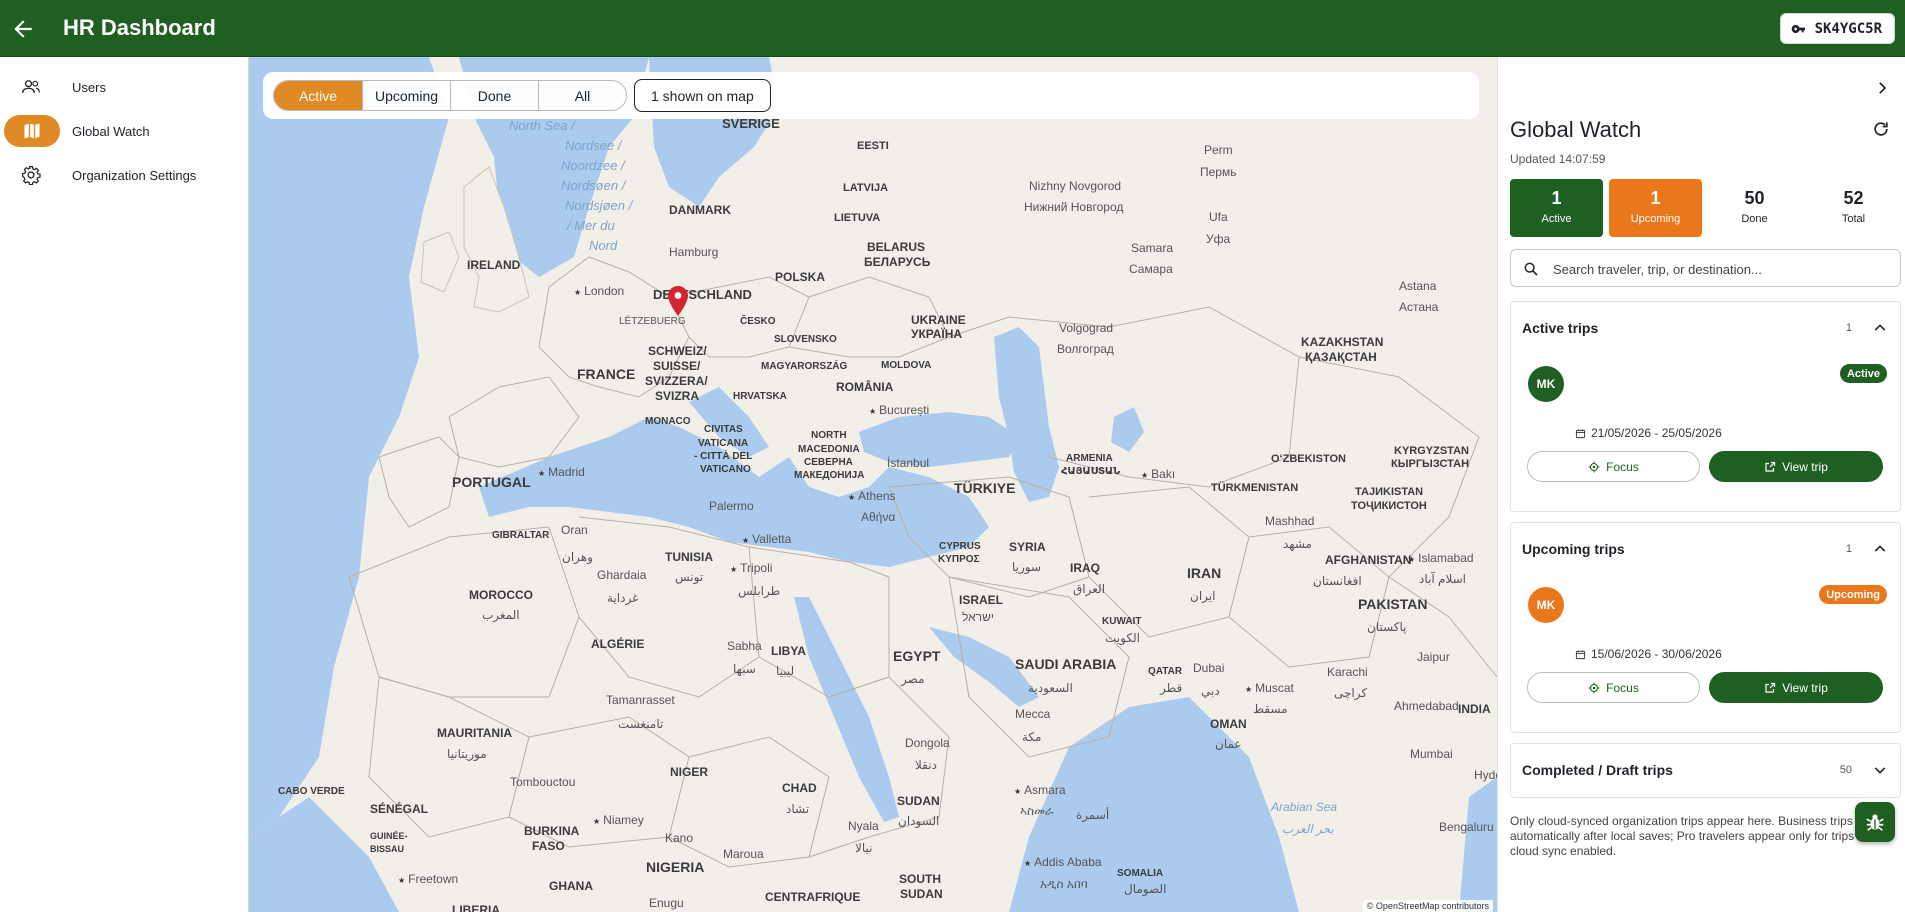  Describe the element at coordinates (1881, 129) in the screenshot. I see `refresh-icon` at that location.